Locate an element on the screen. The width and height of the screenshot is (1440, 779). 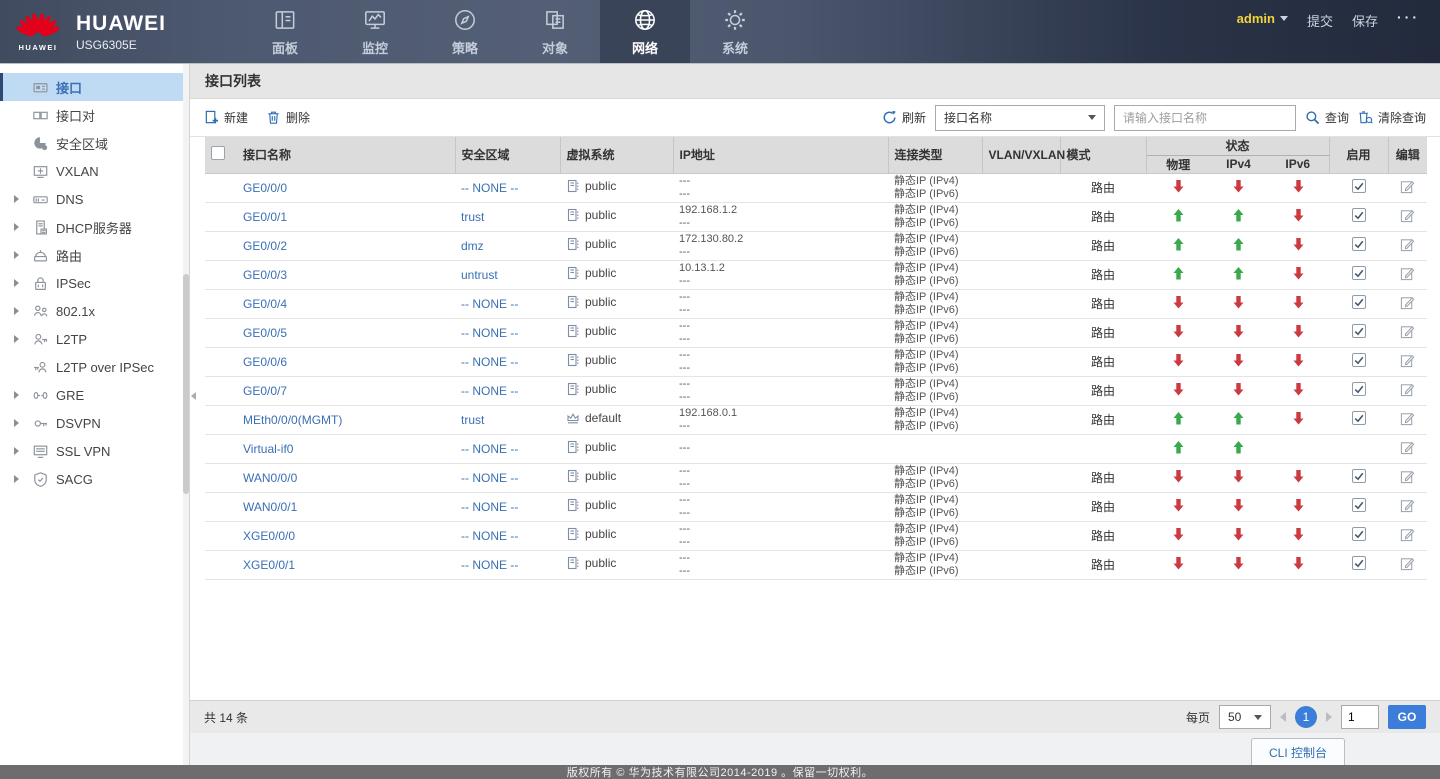
interface-name-link: WAN0/0/0 is located at coordinates (270, 478).